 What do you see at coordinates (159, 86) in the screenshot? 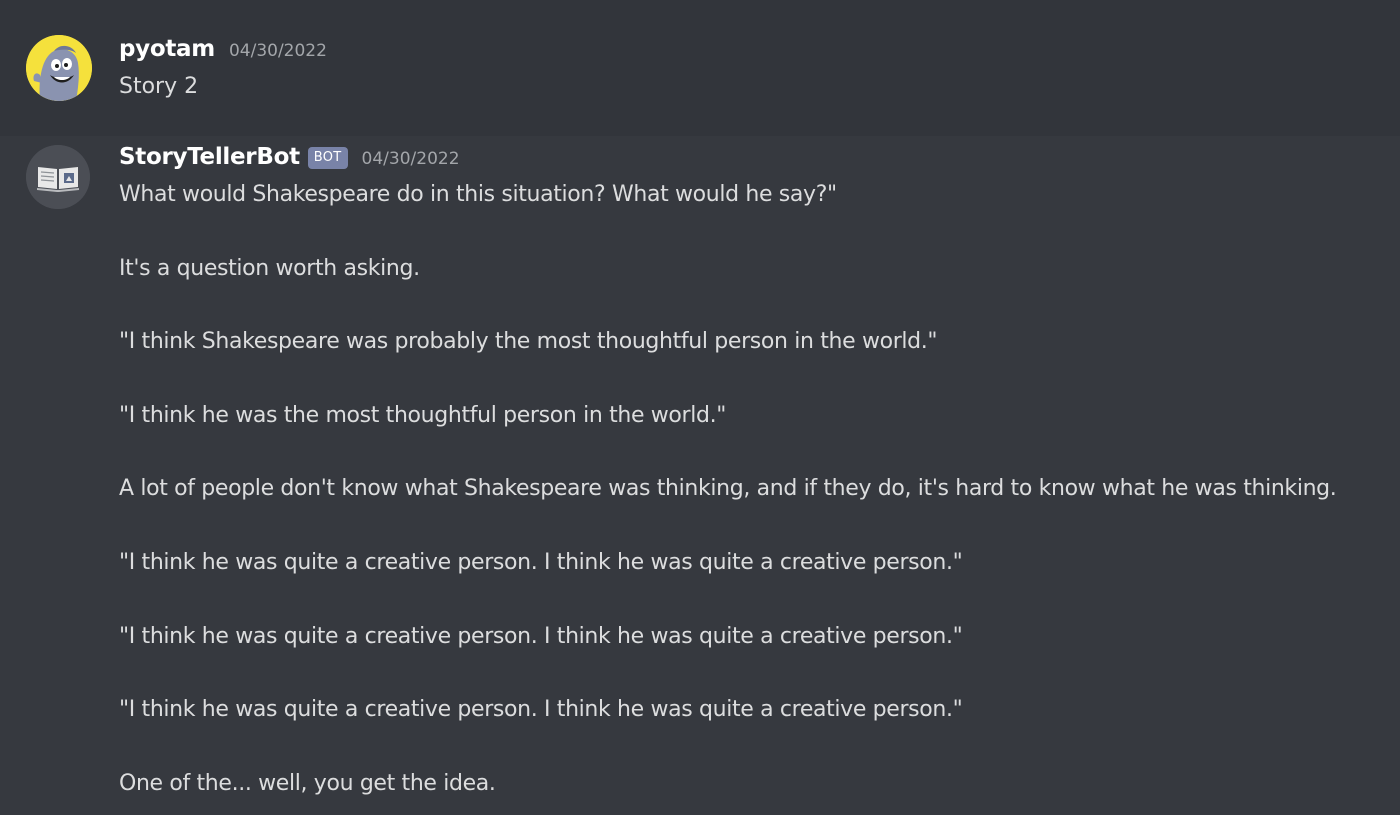
I see `message-content: Story 2` at bounding box center [159, 86].